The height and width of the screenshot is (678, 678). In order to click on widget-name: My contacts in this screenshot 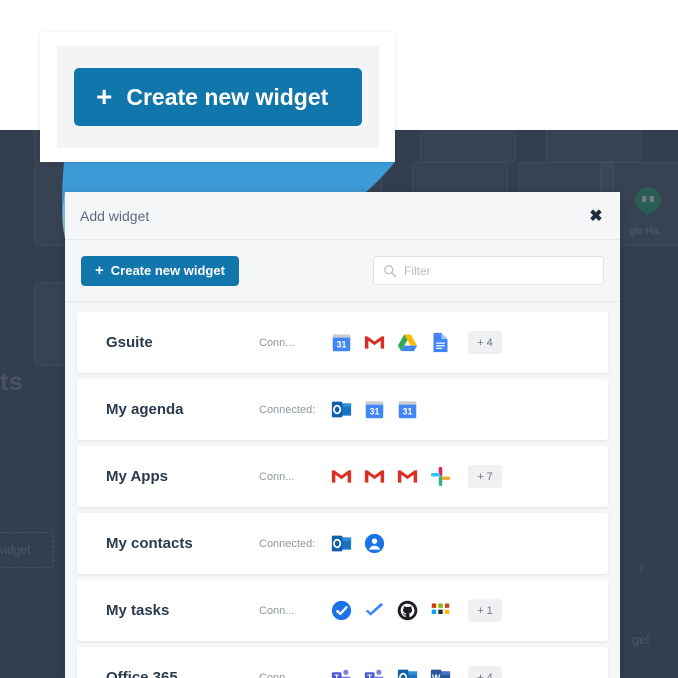, I will do `click(149, 543)`.